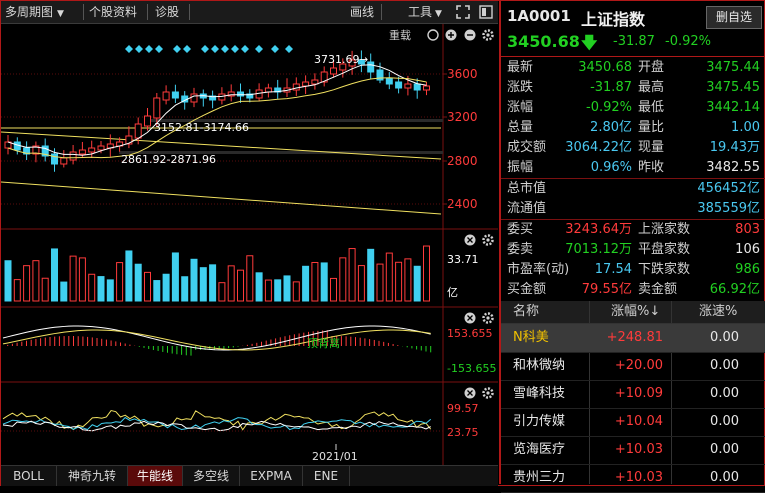 The width and height of the screenshot is (765, 493). Describe the element at coordinates (362, 12) in the screenshot. I see `draw-line-button: 画线` at that location.